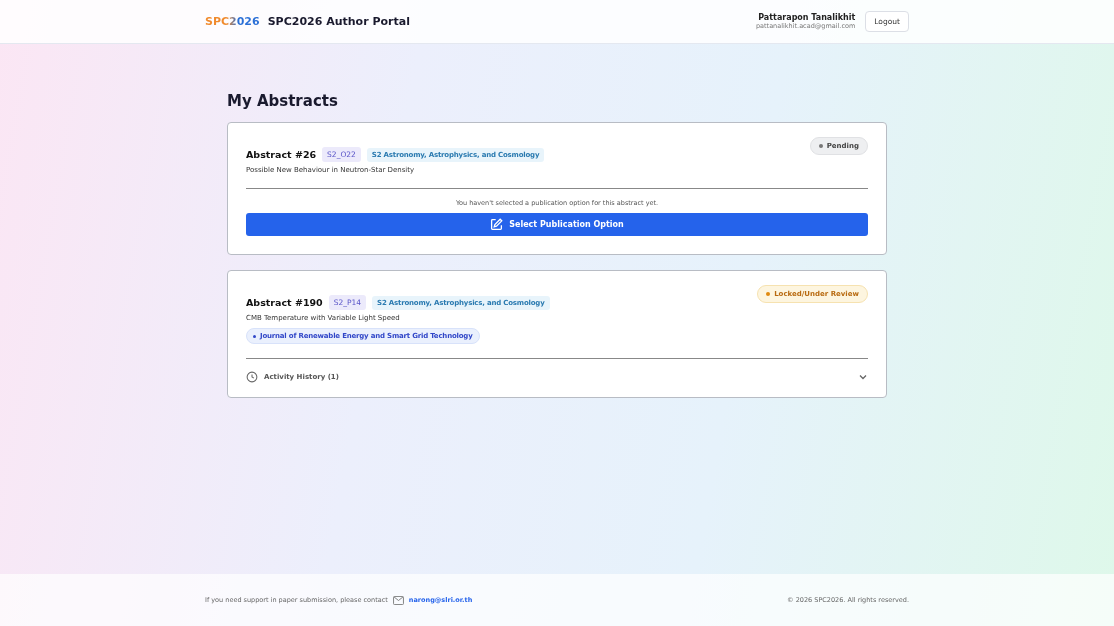 The image size is (1114, 626). I want to click on page-title: My Abstracts, so click(283, 101).